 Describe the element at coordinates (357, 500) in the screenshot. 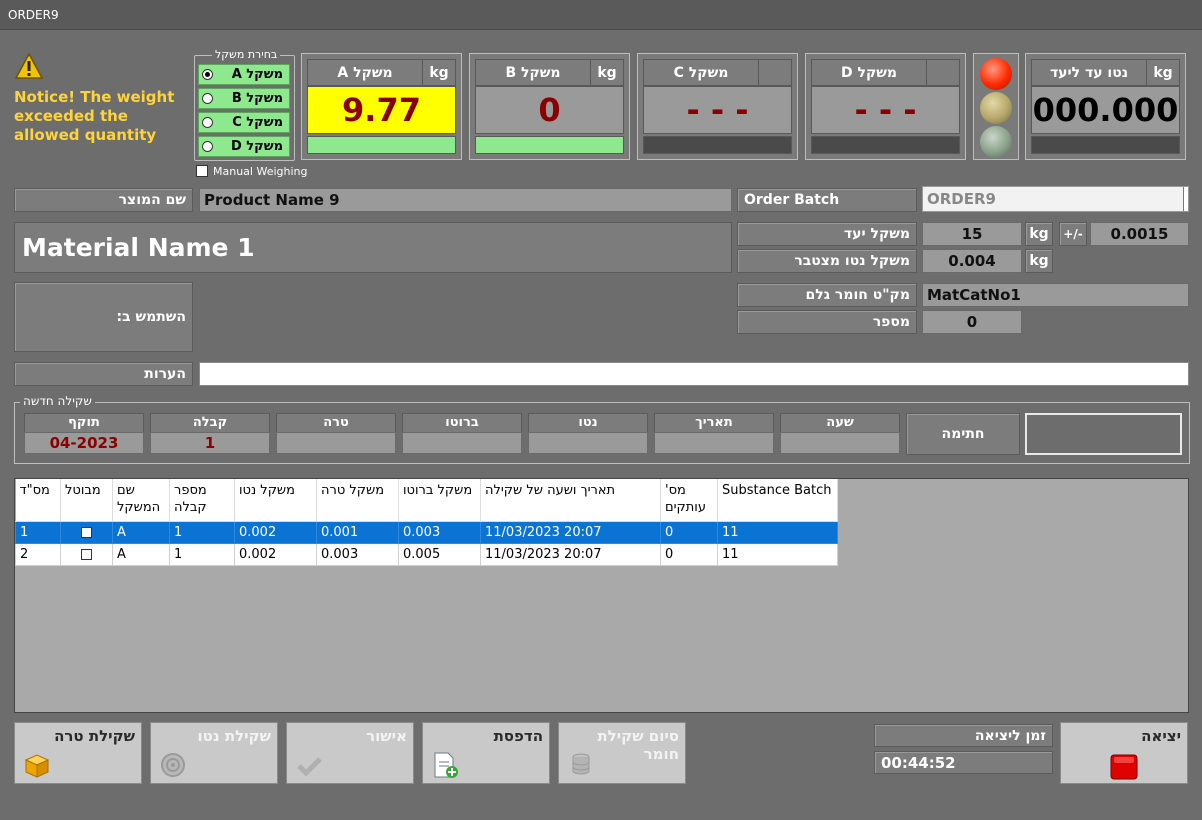

I see `column-header: משקל טרה` at that location.